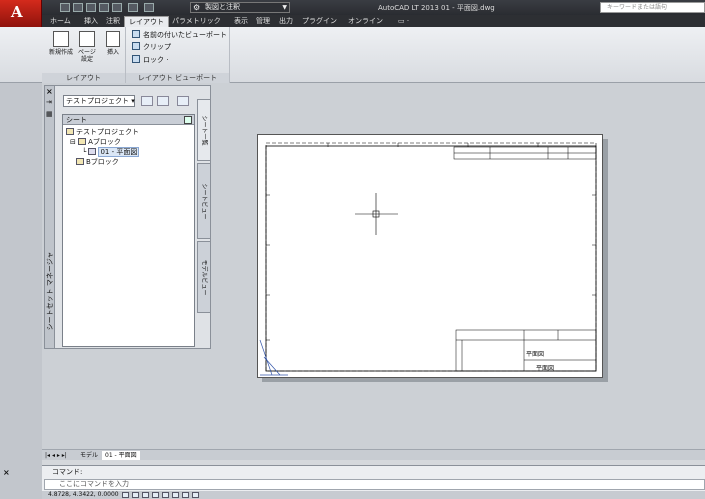 The image size is (705, 499). Describe the element at coordinates (119, 152) in the screenshot. I see `sheet-01-label: 01 - 平面図` at that location.